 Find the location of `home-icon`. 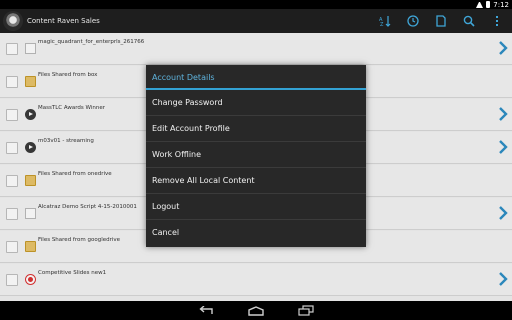

home-icon is located at coordinates (256, 310).